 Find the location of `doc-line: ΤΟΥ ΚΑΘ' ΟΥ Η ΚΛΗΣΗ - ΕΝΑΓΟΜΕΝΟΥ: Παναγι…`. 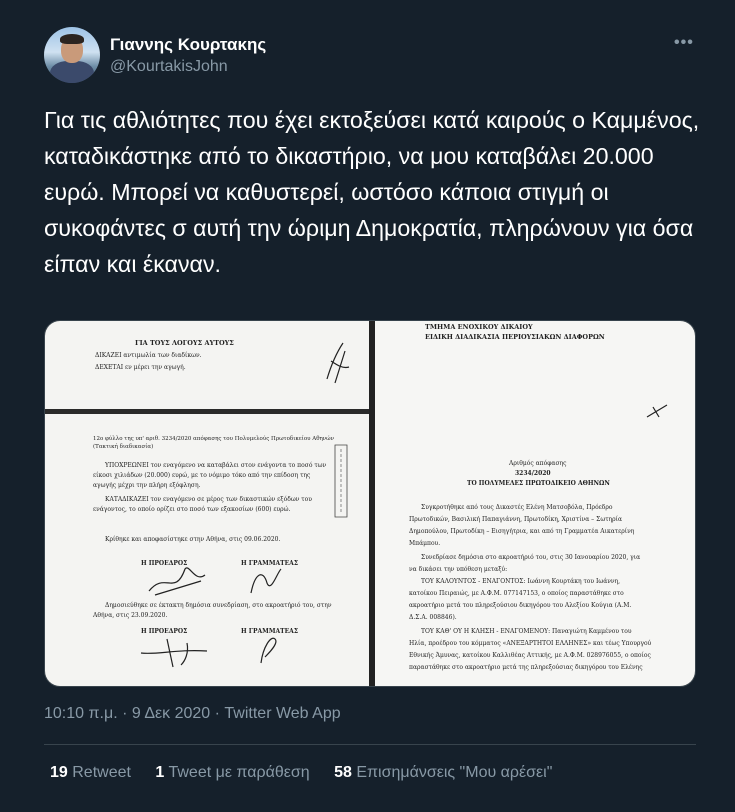

doc-line: ΤΟΥ ΚΑΘ' ΟΥ Η ΚΛΗΣΗ - ΕΝΑΓΟΜΕΝΟΥ: Παναγι… is located at coordinates (526, 631).